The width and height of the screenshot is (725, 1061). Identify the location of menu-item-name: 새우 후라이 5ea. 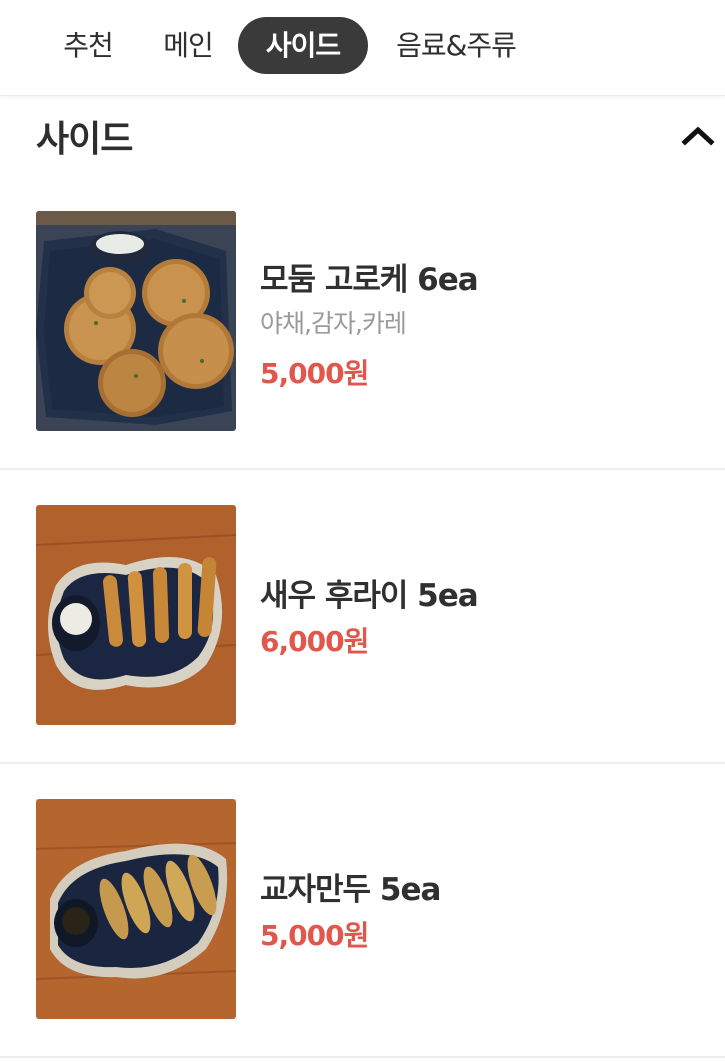
(369, 596).